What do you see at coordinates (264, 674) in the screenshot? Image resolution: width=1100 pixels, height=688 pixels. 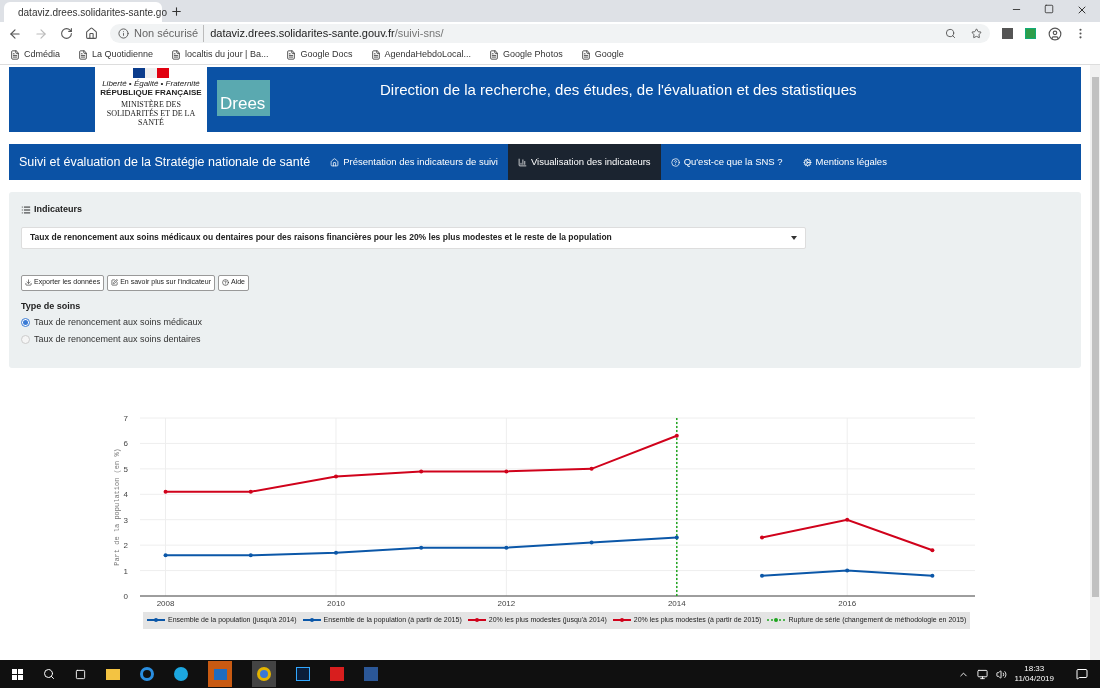 I see `chrome-browser-icon` at bounding box center [264, 674].